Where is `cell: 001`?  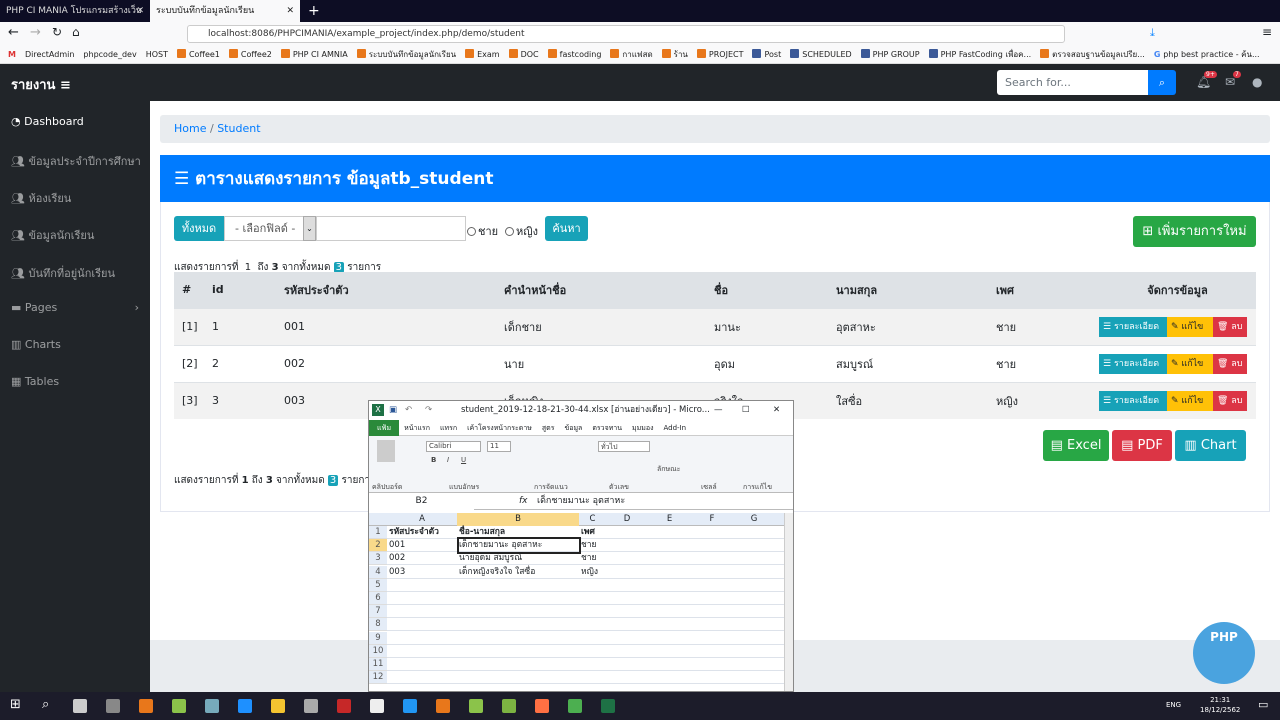 cell: 001 is located at coordinates (423, 545).